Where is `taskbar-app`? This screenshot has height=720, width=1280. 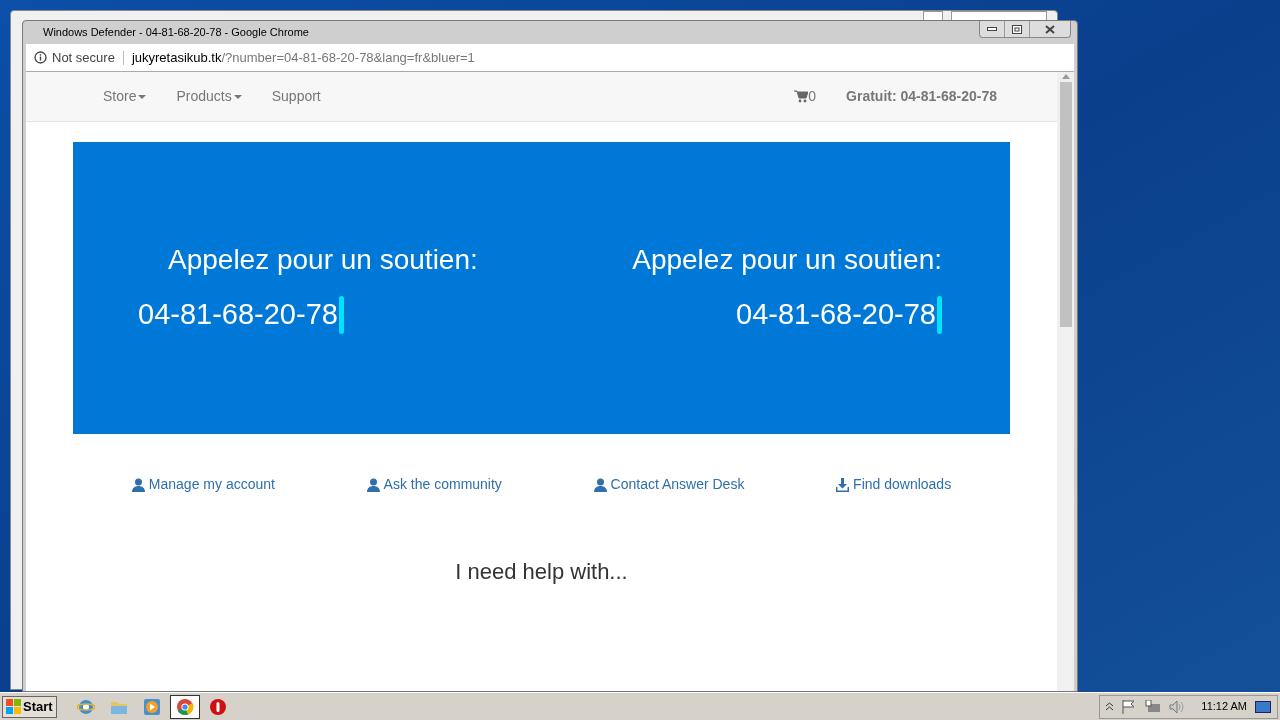
taskbar-app is located at coordinates (184, 706).